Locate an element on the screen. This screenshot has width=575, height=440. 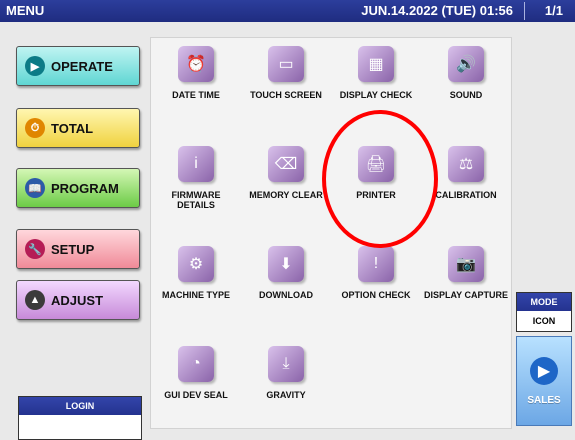
tile-gui-dev-seal: ◔ GUI DEV SEAL is located at coordinates (196, 383).